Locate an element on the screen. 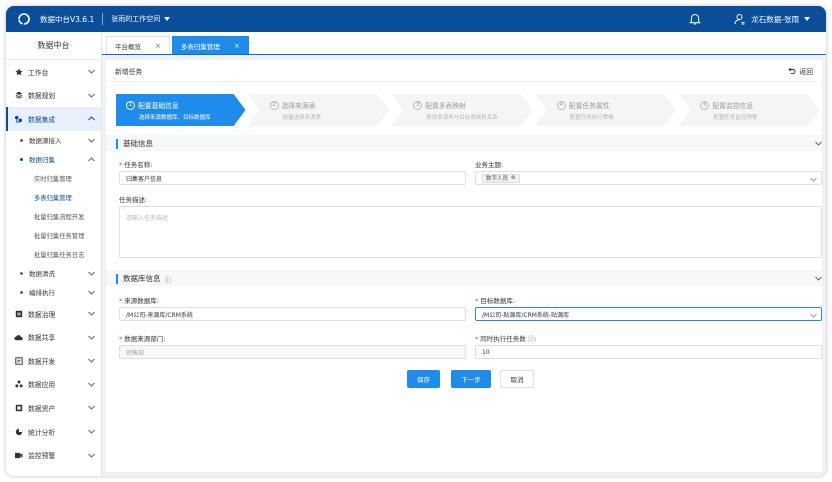 This screenshot has height=482, width=832. sidebar-item-statistics: 统计分析 is located at coordinates (53, 432).